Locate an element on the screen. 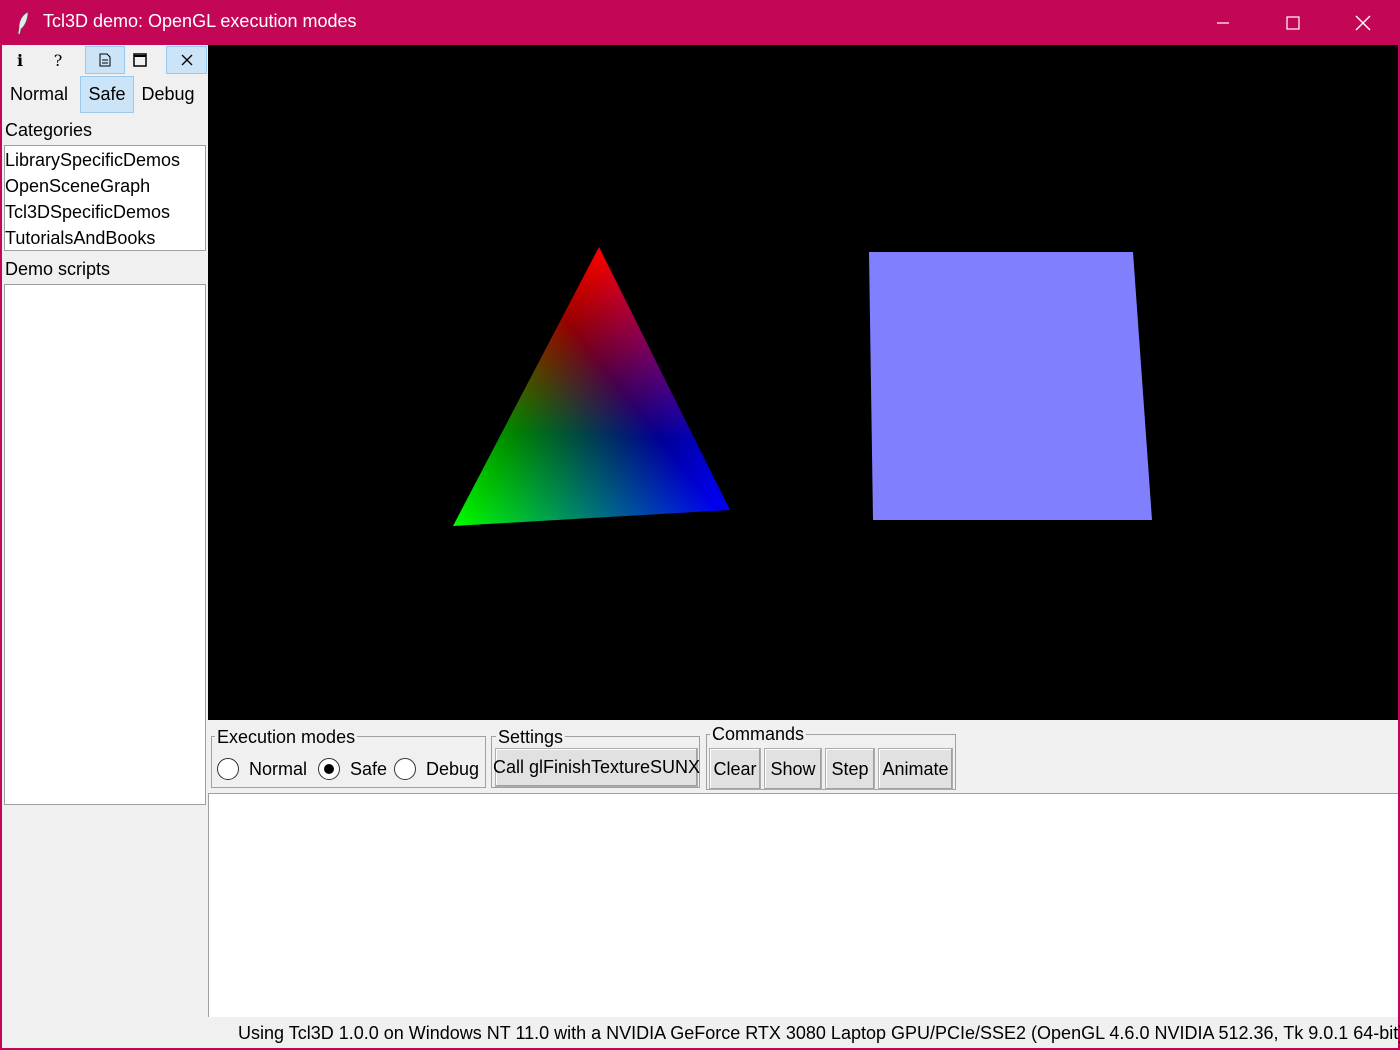 Image resolution: width=1400 pixels, height=1050 pixels. window-button is located at coordinates (140, 60).